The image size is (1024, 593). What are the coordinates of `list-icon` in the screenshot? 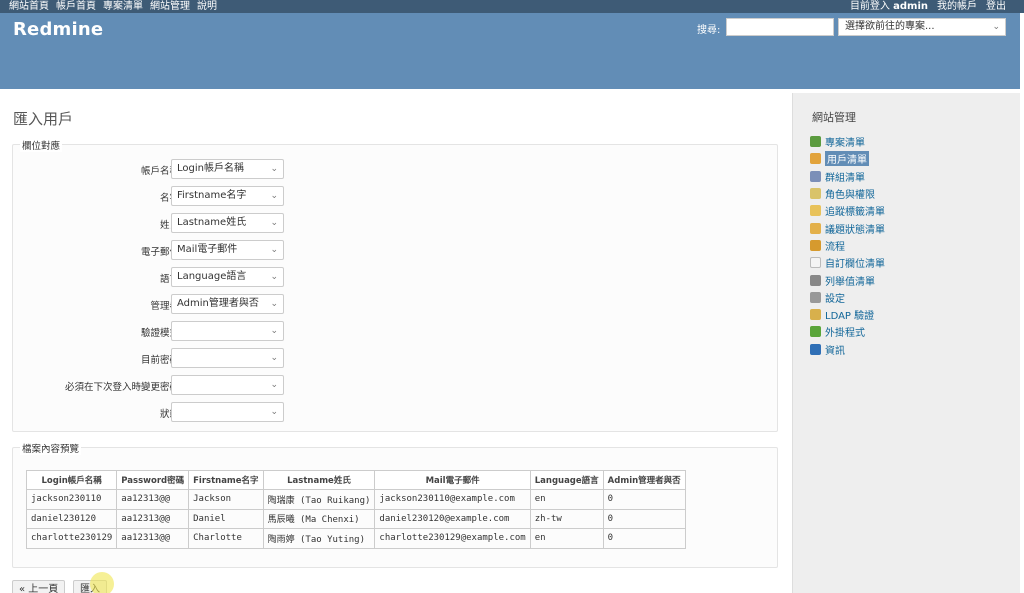 It's located at (815, 280).